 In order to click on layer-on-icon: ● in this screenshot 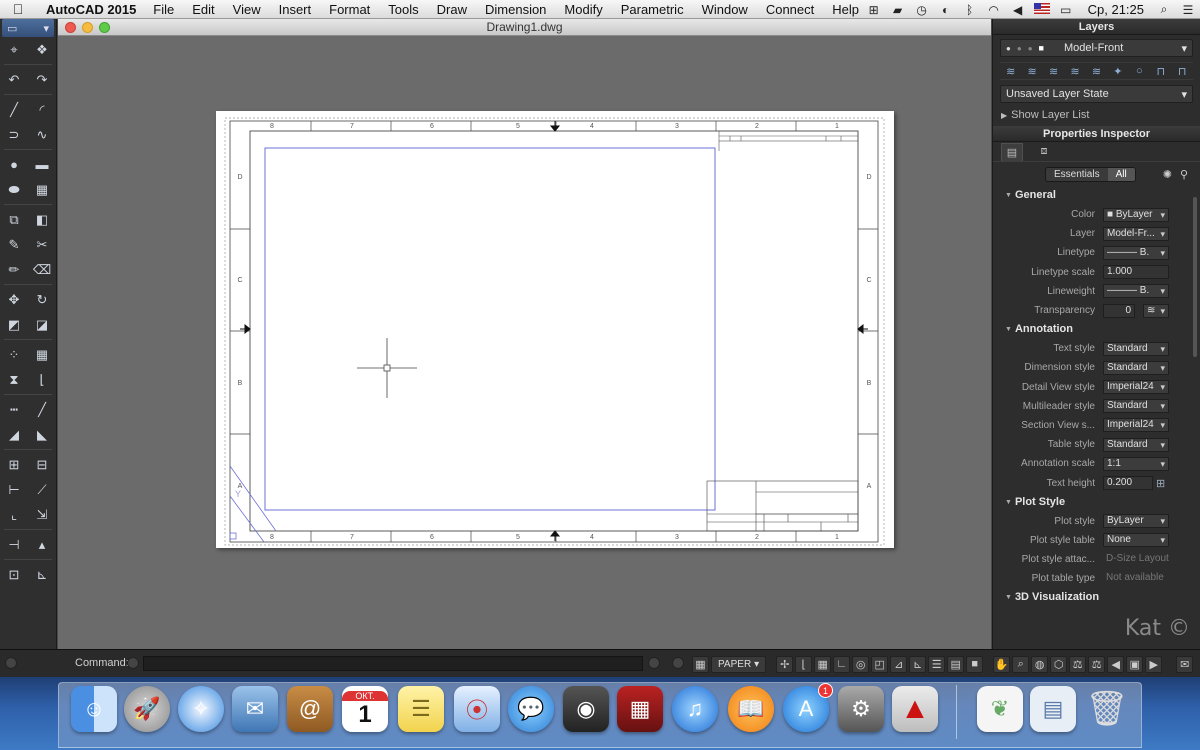, I will do `click(1008, 48)`.